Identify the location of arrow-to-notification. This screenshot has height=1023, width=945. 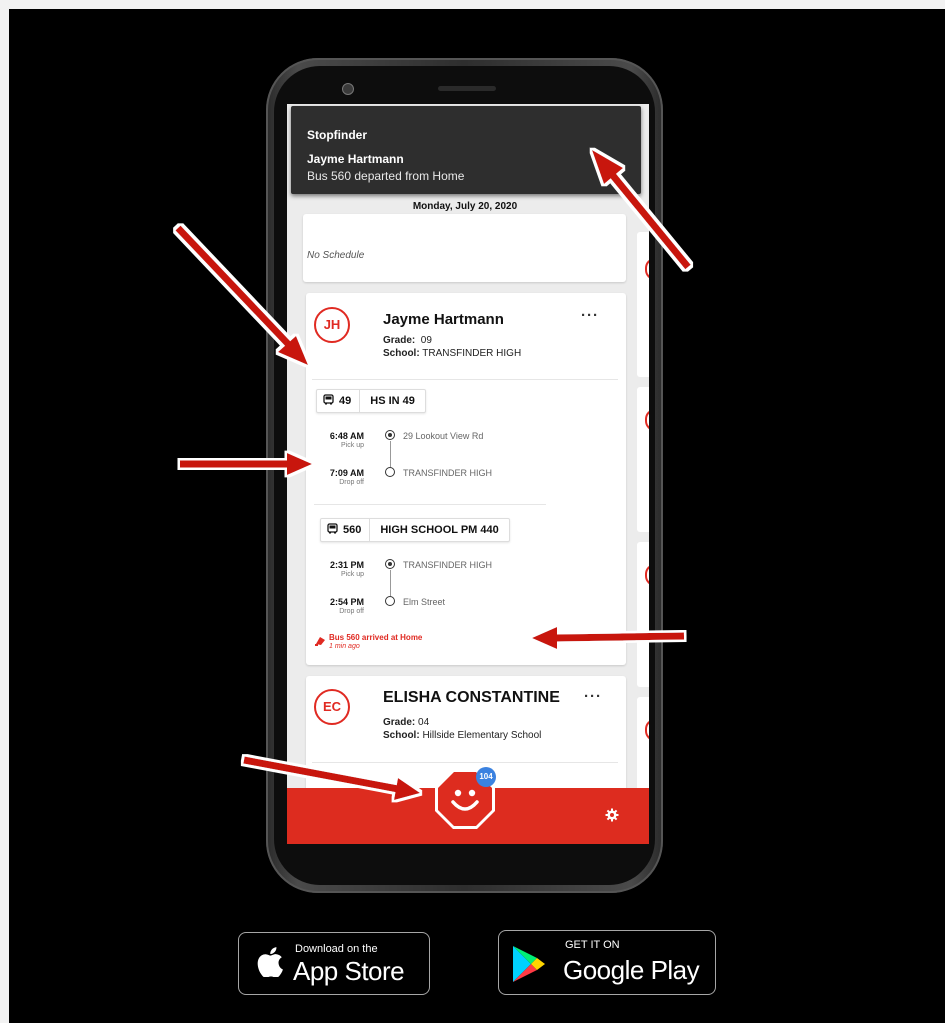
(641, 210).